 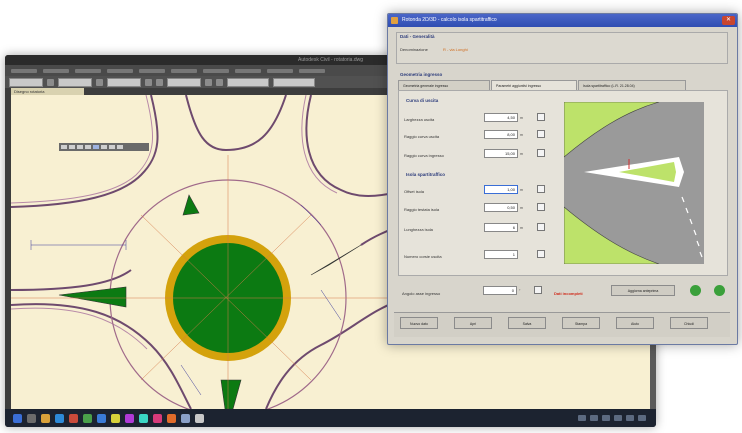 I want to click on field-label: Raggio curva uscita, so click(x=422, y=136).